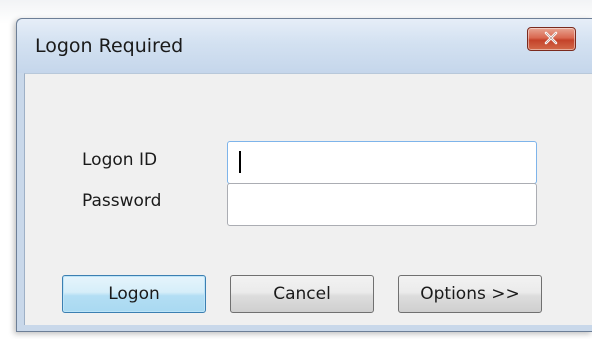 The width and height of the screenshot is (592, 339). Describe the element at coordinates (302, 294) in the screenshot. I see `cancel-button: Cancel` at that location.